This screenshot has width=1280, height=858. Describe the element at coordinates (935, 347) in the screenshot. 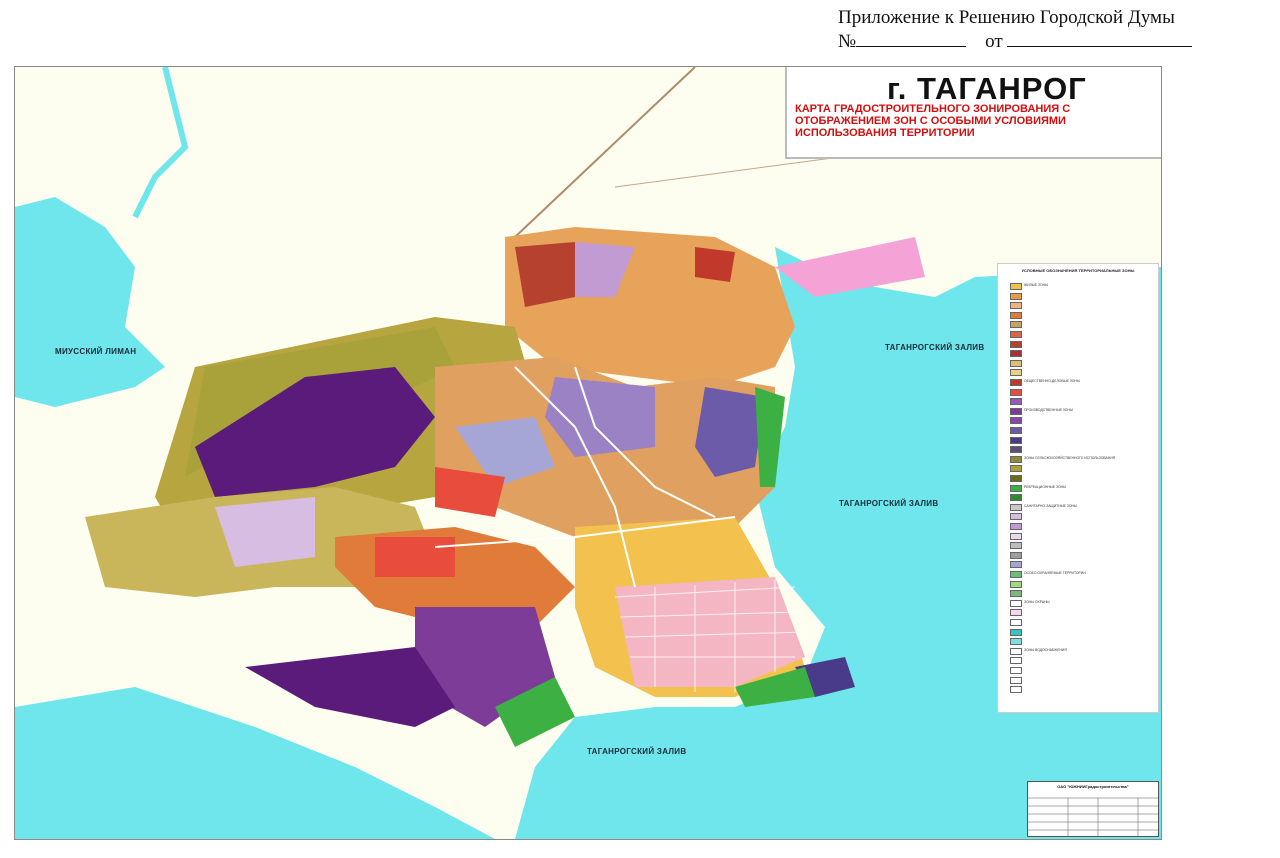

I see `label-bay-upper: ТАГАНРОГСКИЙ ЗАЛИВ` at that location.